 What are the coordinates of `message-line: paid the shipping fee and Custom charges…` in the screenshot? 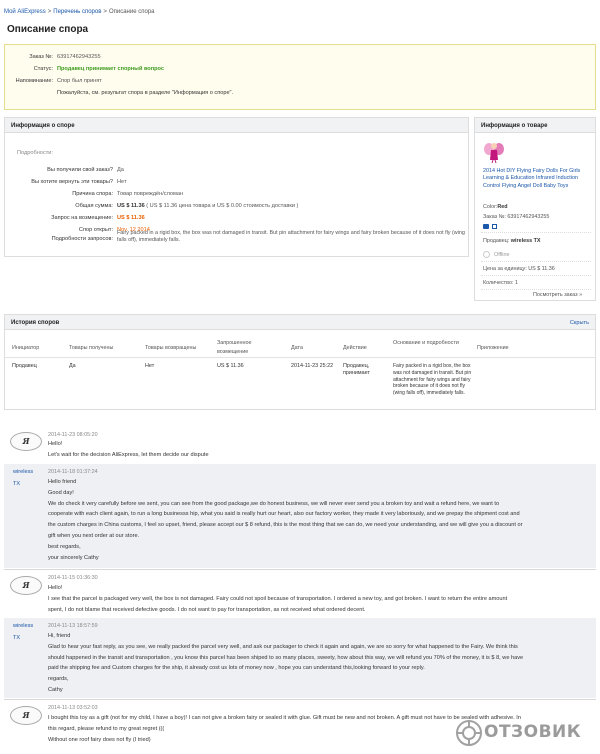 It's located at (236, 668).